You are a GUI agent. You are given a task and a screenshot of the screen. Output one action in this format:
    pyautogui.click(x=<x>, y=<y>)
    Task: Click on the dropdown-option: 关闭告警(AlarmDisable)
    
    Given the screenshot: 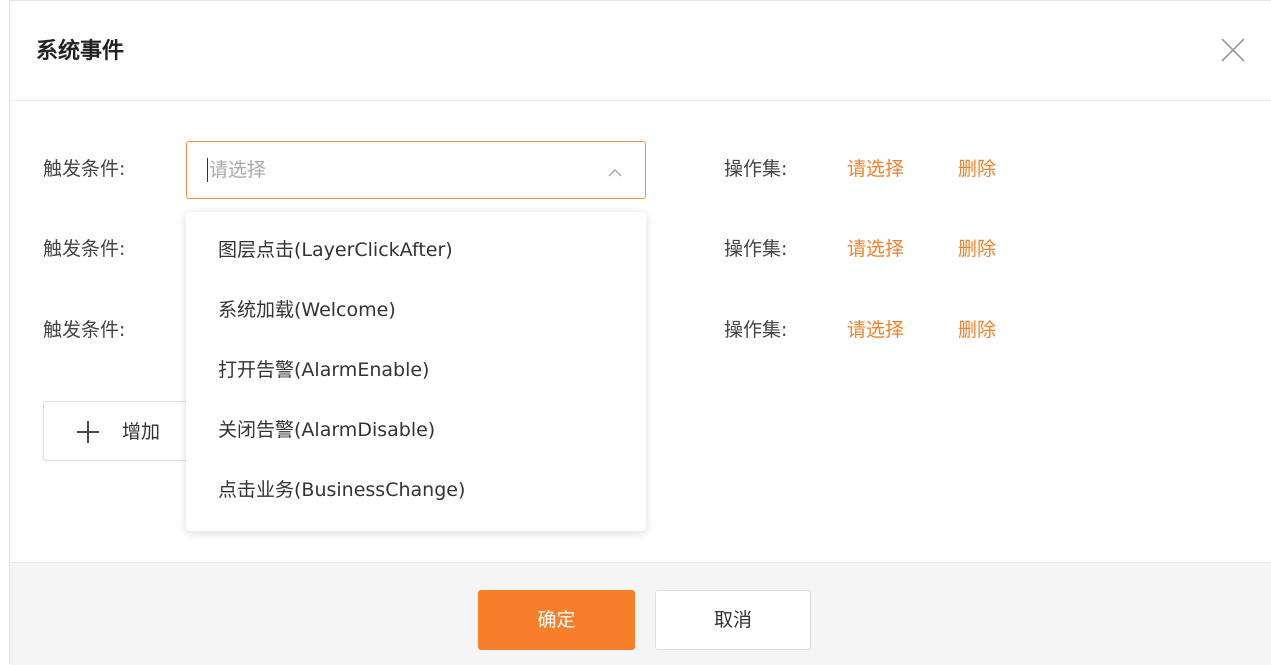 What is the action you would take?
    pyautogui.click(x=416, y=430)
    